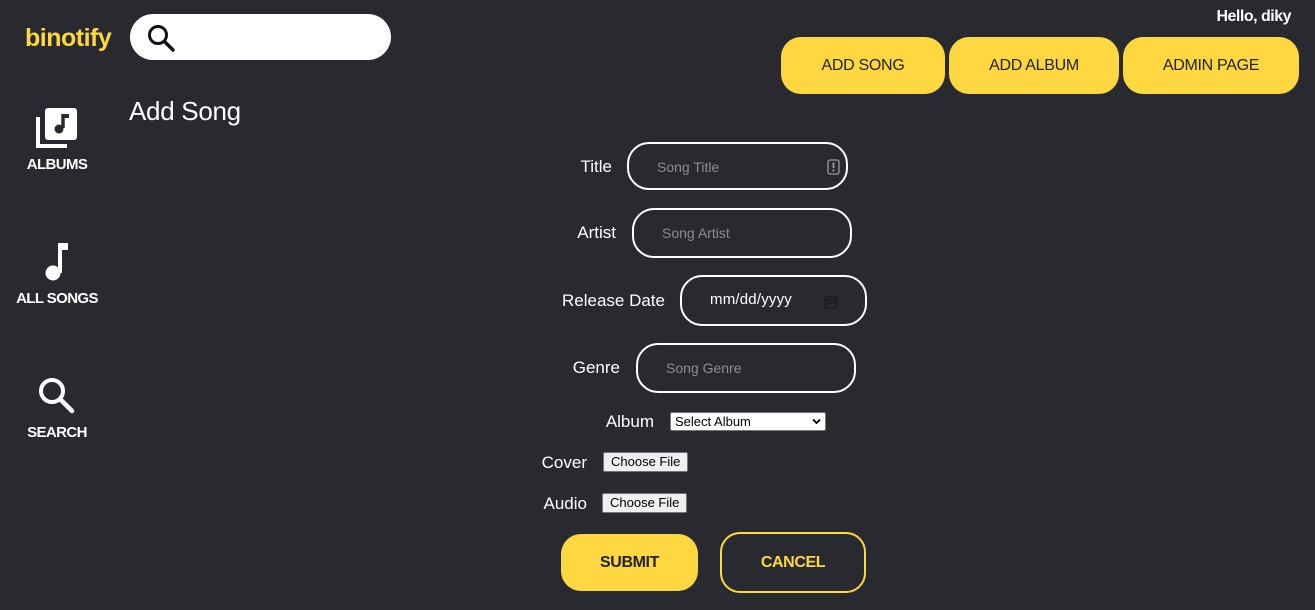  Describe the element at coordinates (833, 167) in the screenshot. I see `autofill-icon` at that location.